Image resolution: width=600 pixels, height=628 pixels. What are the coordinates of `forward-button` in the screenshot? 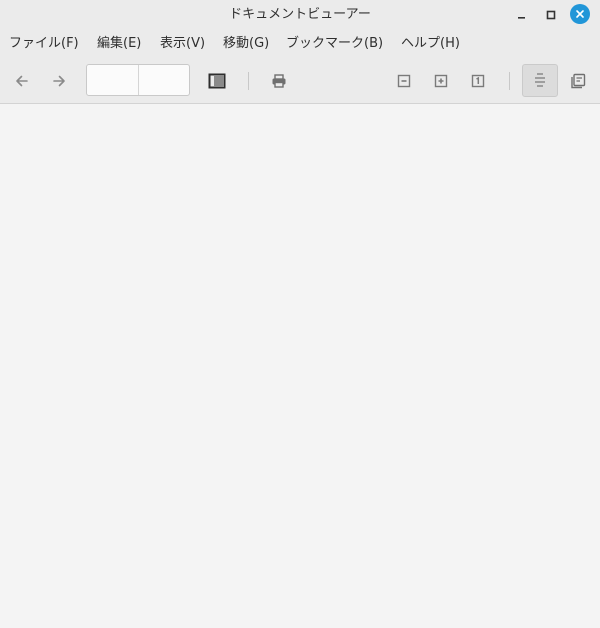 It's located at (59, 81).